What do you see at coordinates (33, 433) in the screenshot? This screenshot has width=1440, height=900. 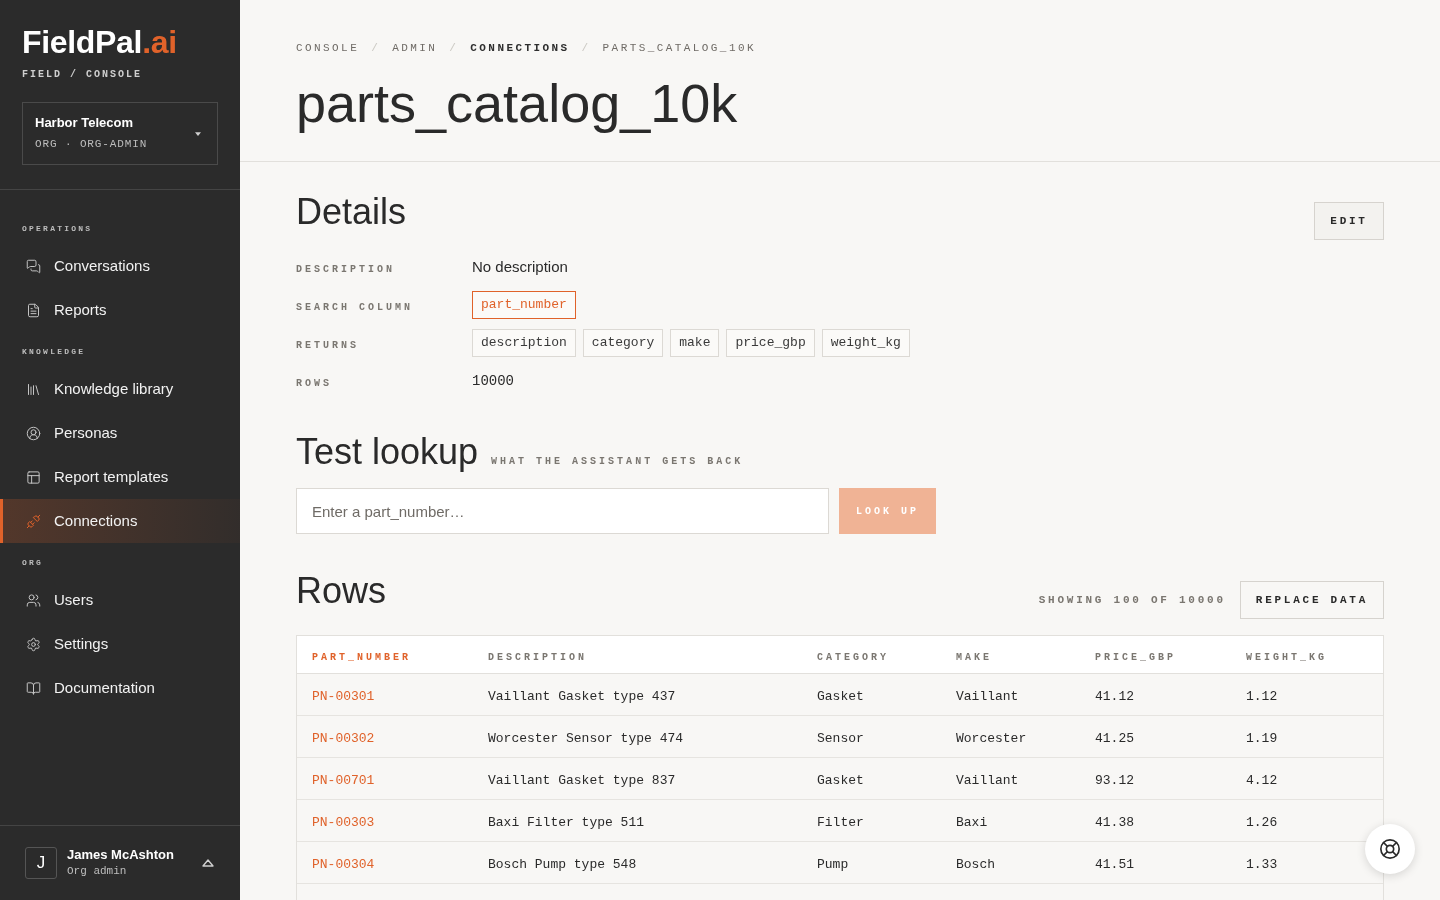 I see `user-circle-icon` at bounding box center [33, 433].